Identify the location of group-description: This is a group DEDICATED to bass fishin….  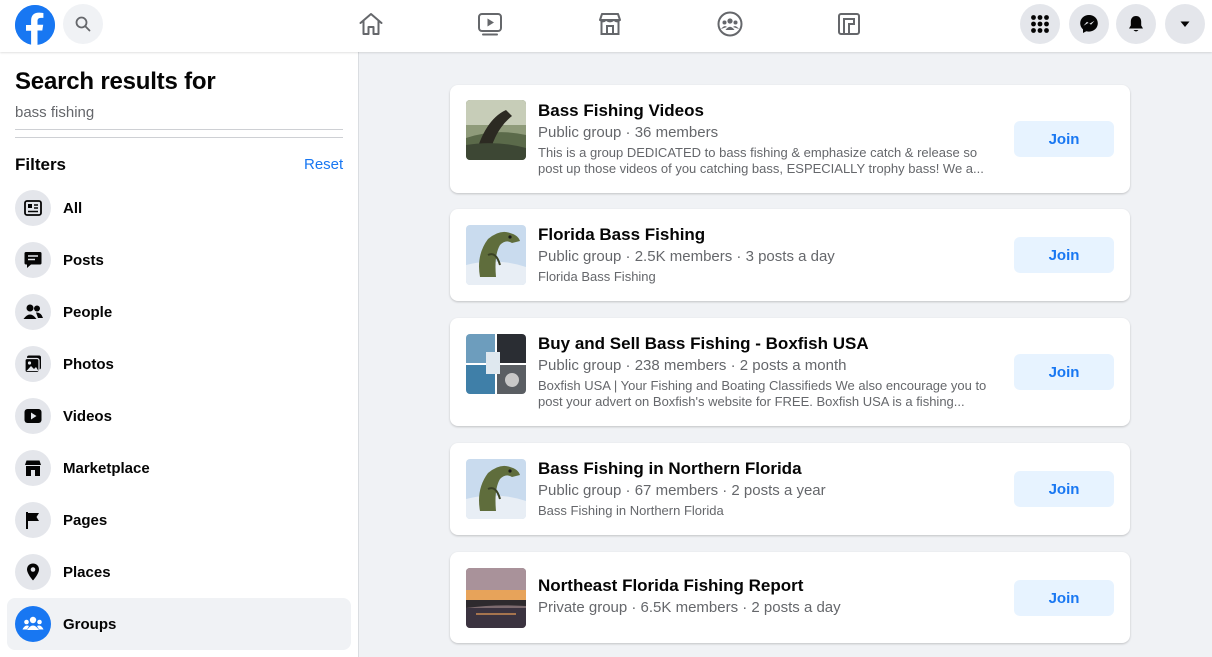
(761, 160).